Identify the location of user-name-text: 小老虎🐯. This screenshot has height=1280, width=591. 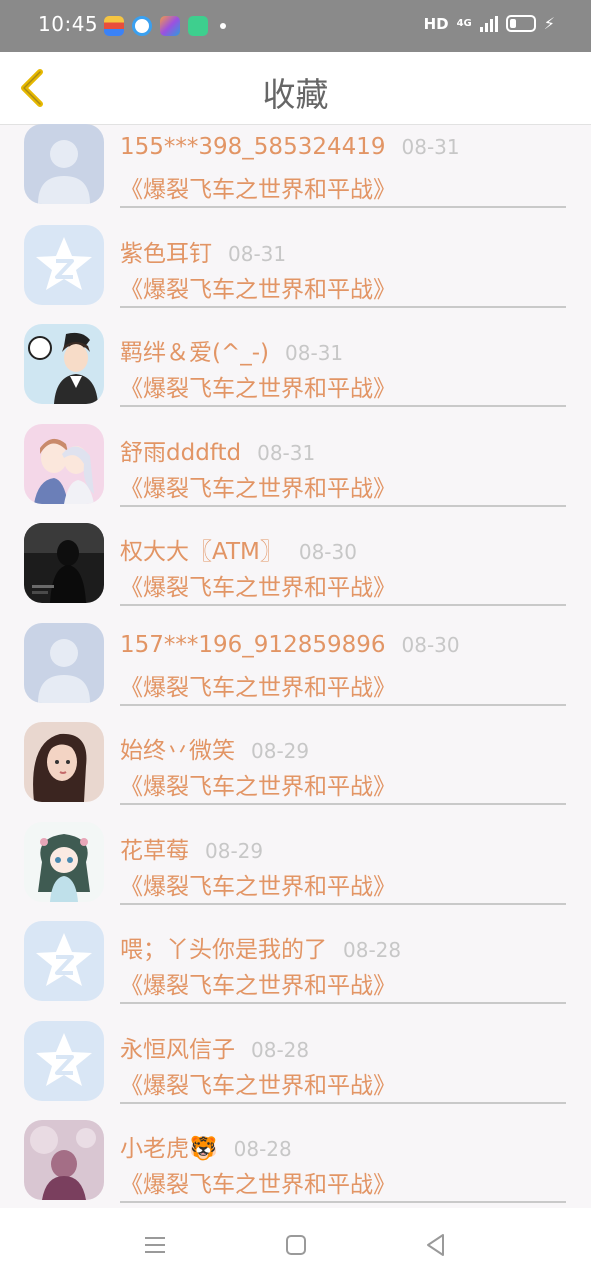
(169, 1149).